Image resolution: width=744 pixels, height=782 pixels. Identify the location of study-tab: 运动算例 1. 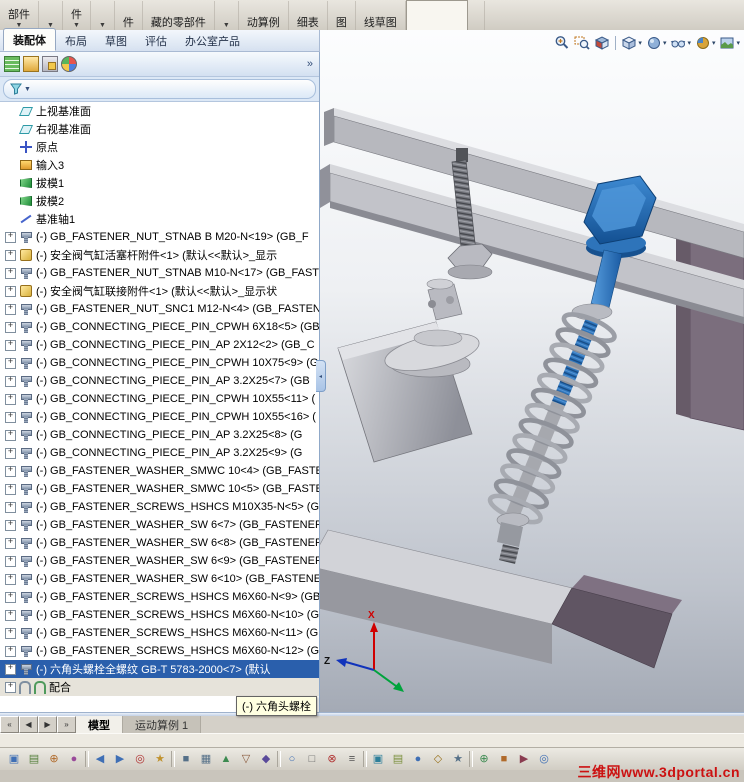
(162, 724).